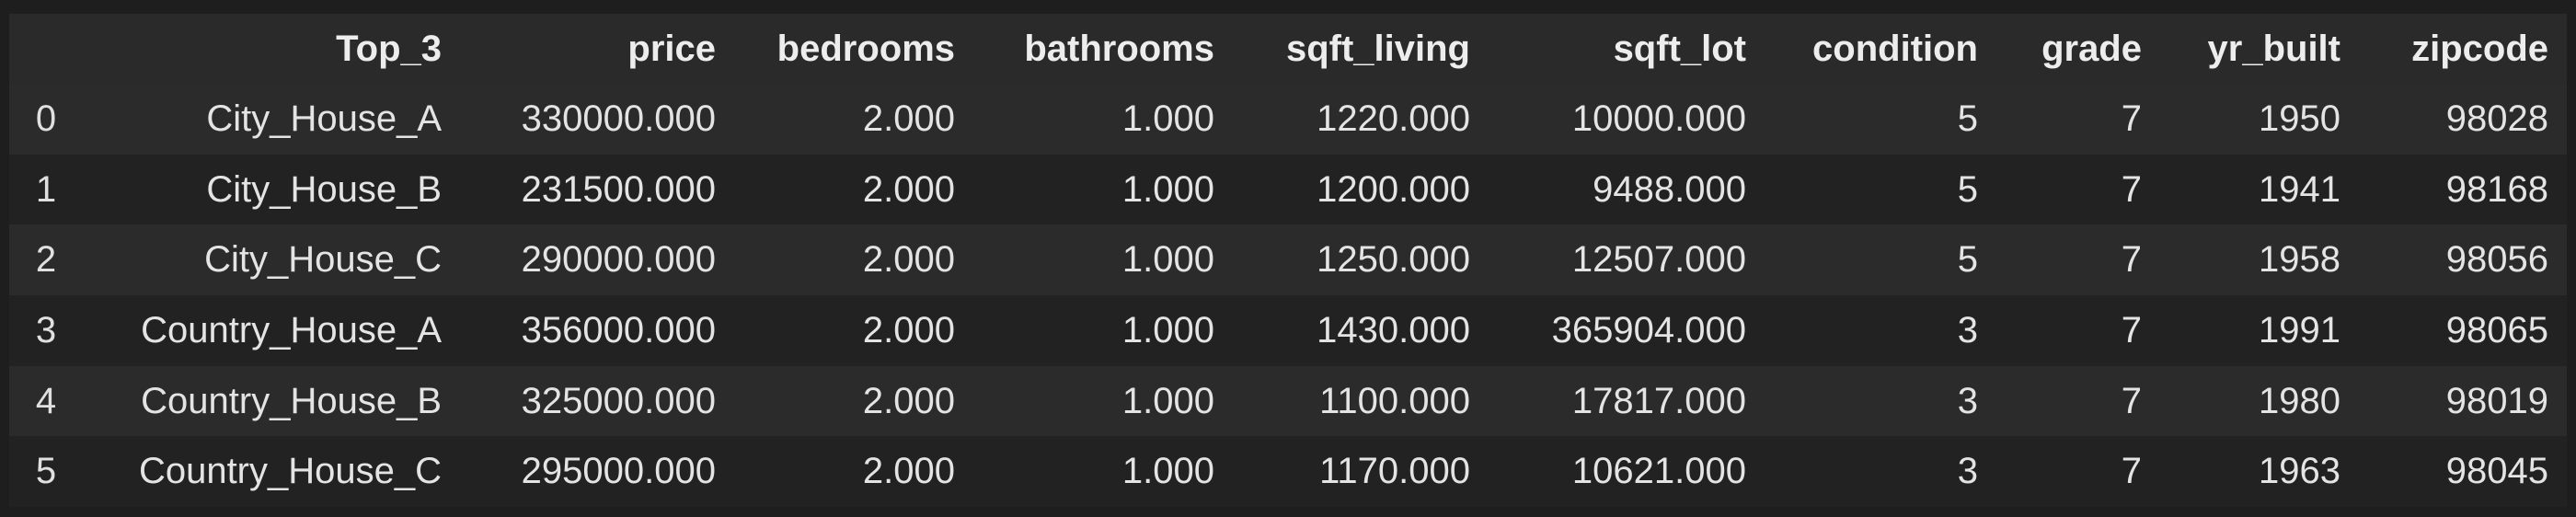 The width and height of the screenshot is (2576, 517). Describe the element at coordinates (46, 400) in the screenshot. I see `row-index: 4` at that location.